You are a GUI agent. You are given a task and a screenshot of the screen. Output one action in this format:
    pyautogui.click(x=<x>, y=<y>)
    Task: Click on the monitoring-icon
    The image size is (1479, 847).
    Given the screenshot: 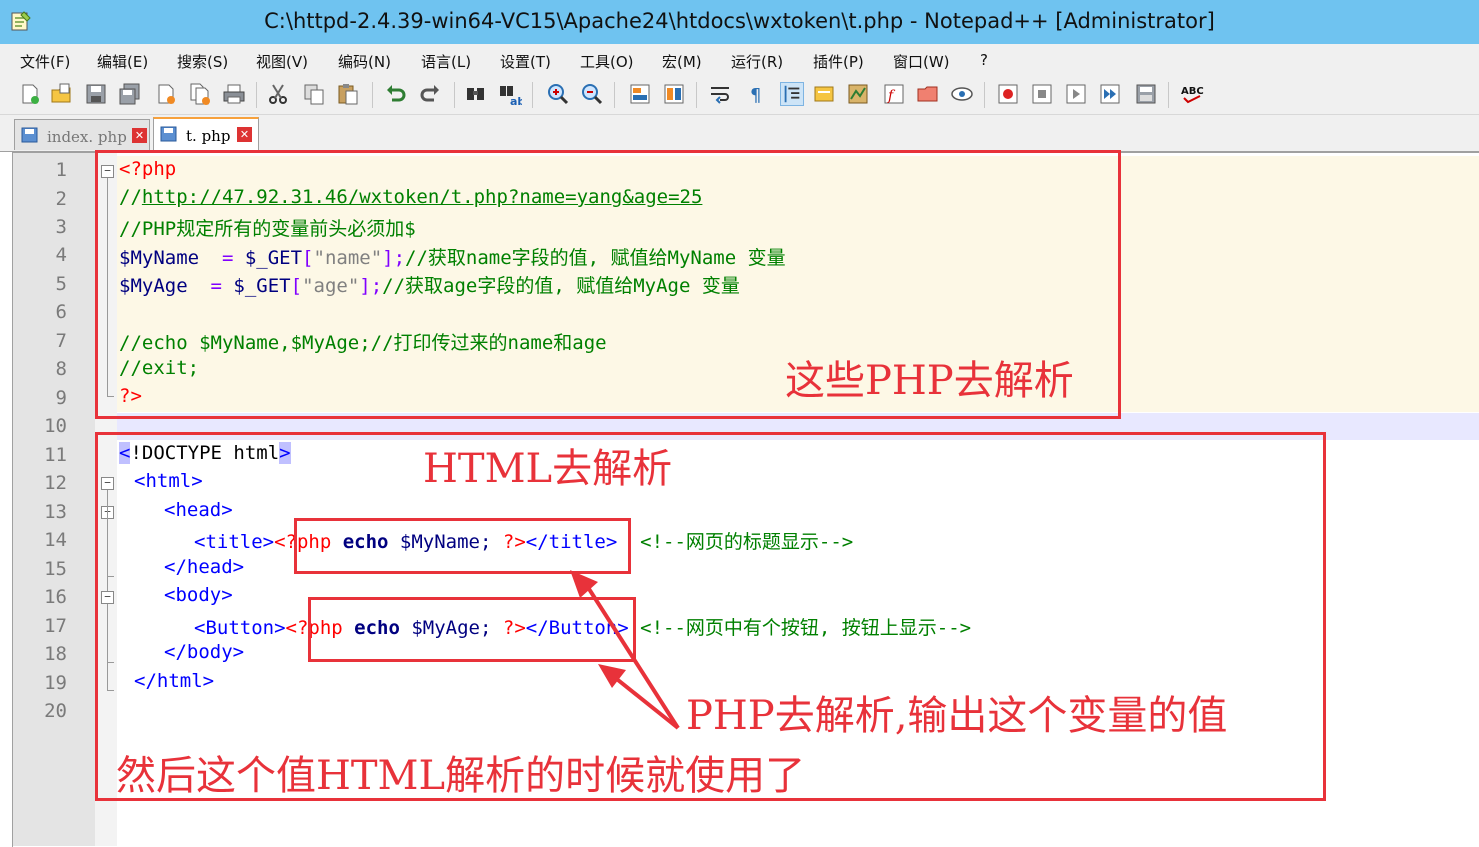 What is the action you would take?
    pyautogui.click(x=962, y=94)
    